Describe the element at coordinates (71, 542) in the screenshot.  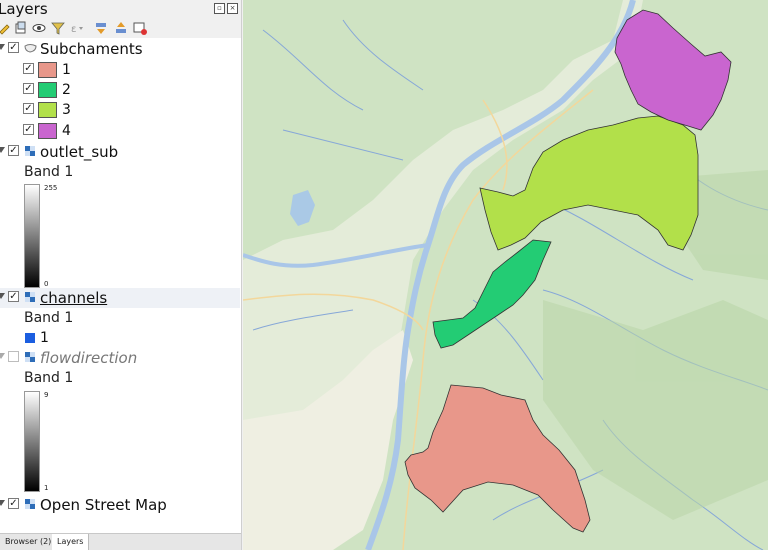
I see `tab-layers: Layers` at that location.